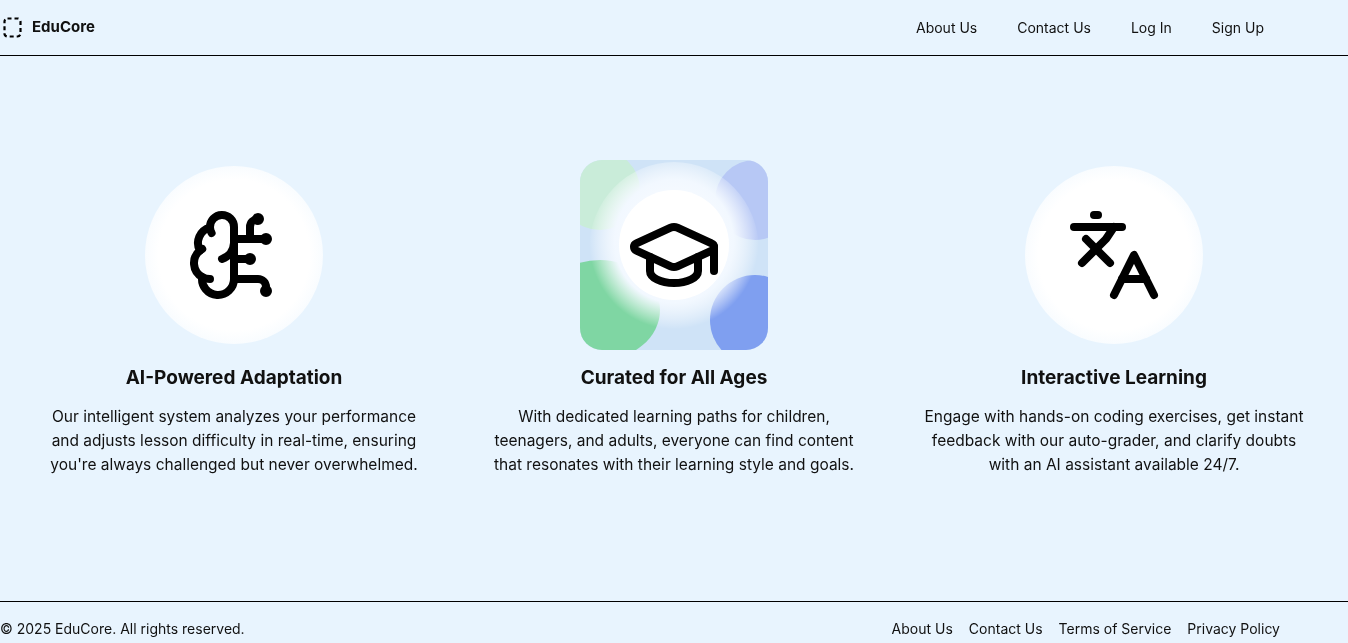 Image resolution: width=1348 pixels, height=643 pixels. I want to click on feature-description: Engage with hands-on coding exercises, get instant feedback with our auto-grader, and clarify doubts with an AI assistant available 24/7., so click(1114, 440).